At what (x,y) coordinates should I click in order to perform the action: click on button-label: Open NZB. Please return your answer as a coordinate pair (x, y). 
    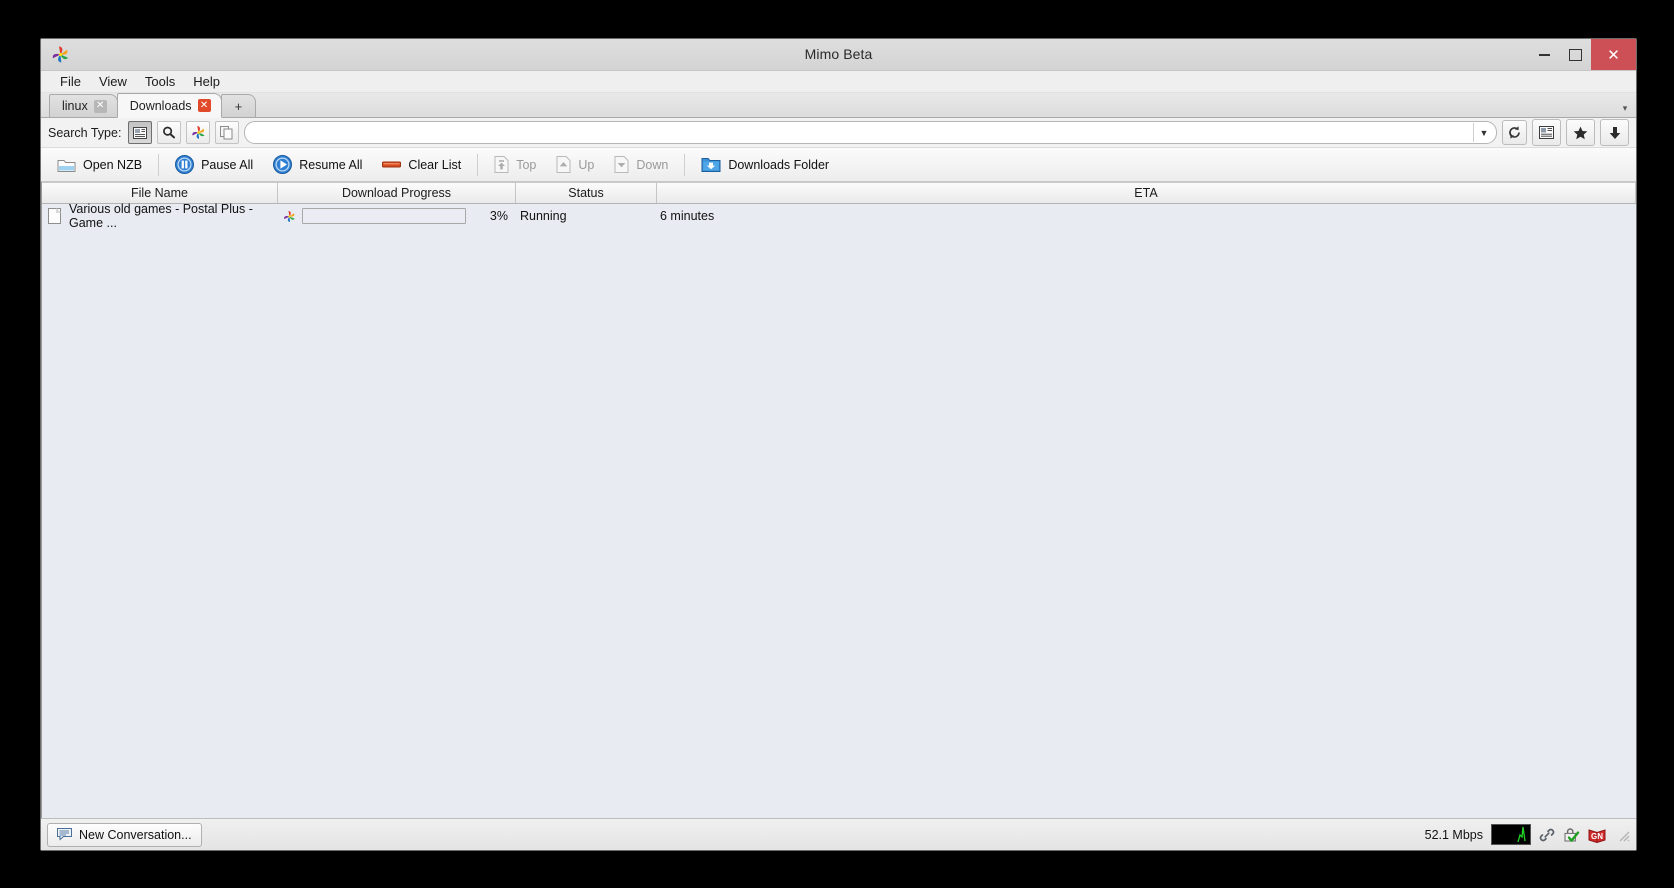
    Looking at the image, I should click on (113, 164).